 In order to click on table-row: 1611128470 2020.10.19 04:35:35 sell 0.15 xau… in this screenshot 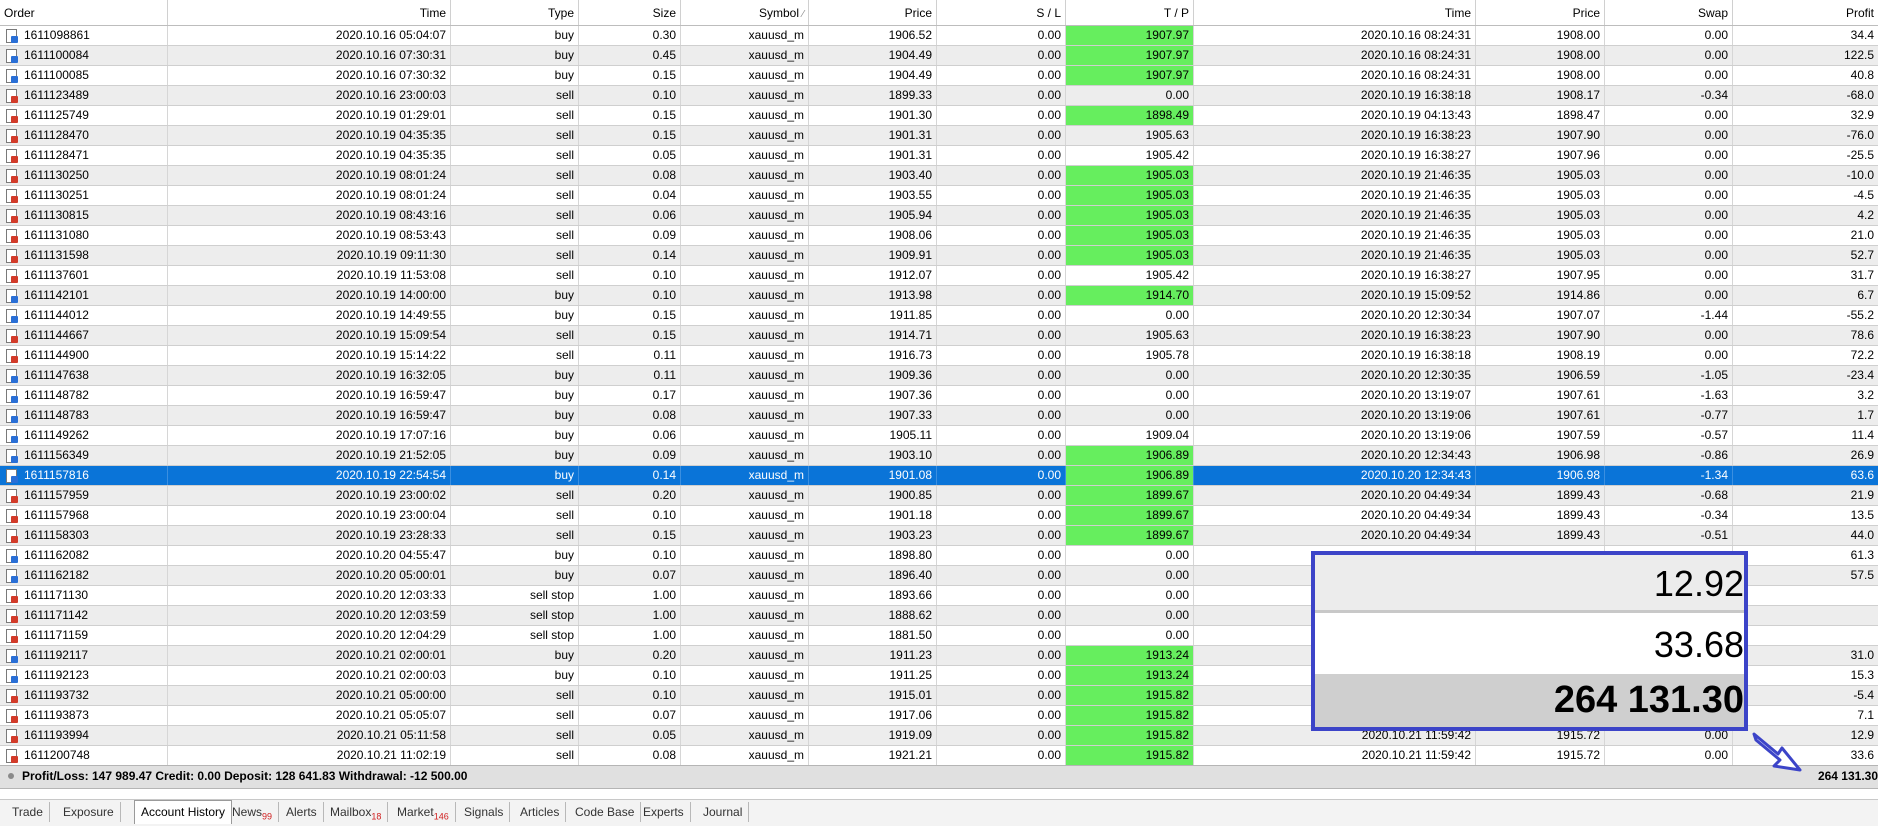, I will do `click(939, 136)`.